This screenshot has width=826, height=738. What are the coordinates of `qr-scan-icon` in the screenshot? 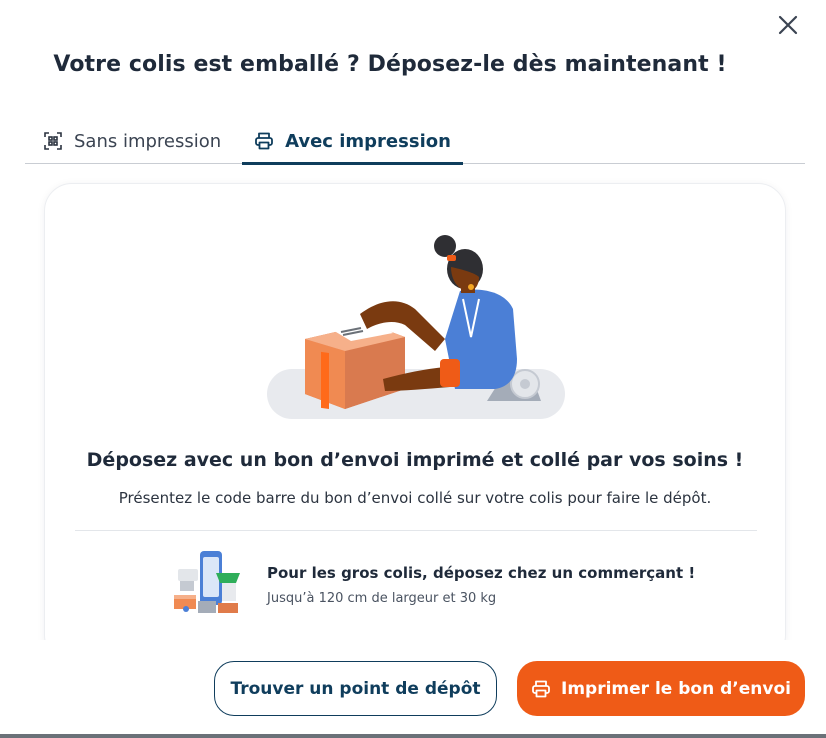 It's located at (53, 141).